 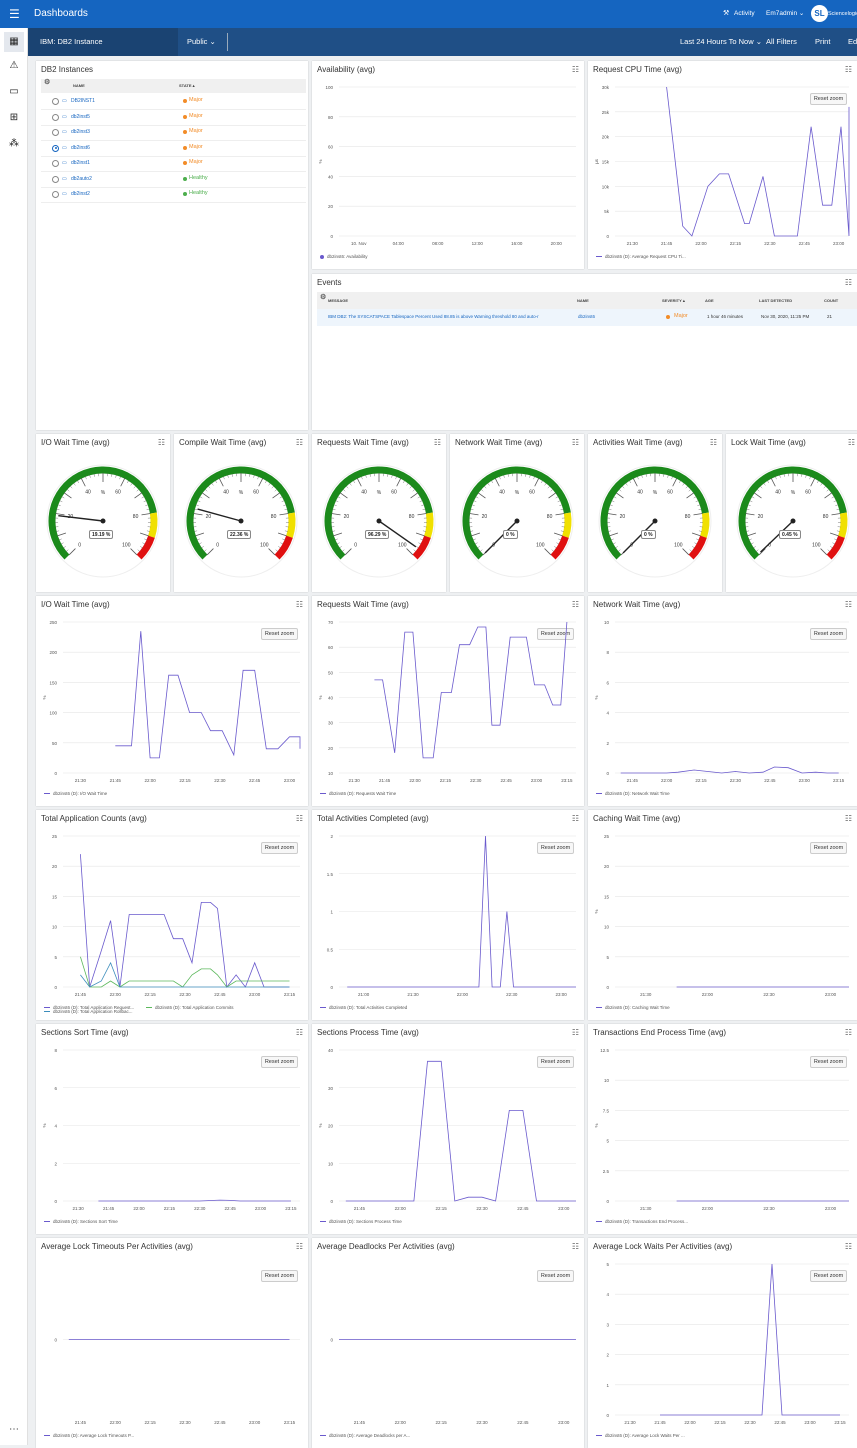 I want to click on instance-name: db2auto2, so click(x=81, y=179).